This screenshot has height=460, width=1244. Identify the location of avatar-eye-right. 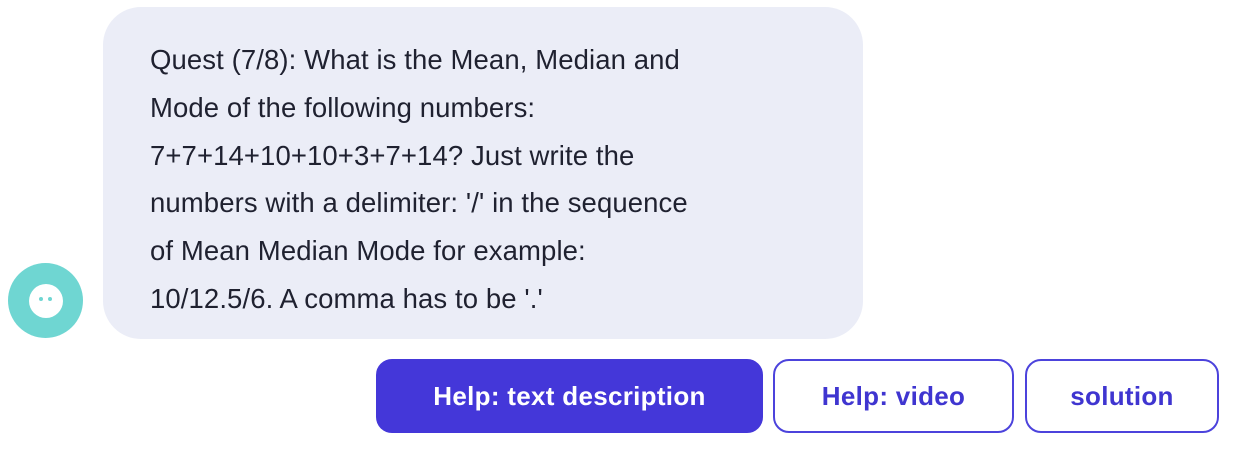
(50, 299).